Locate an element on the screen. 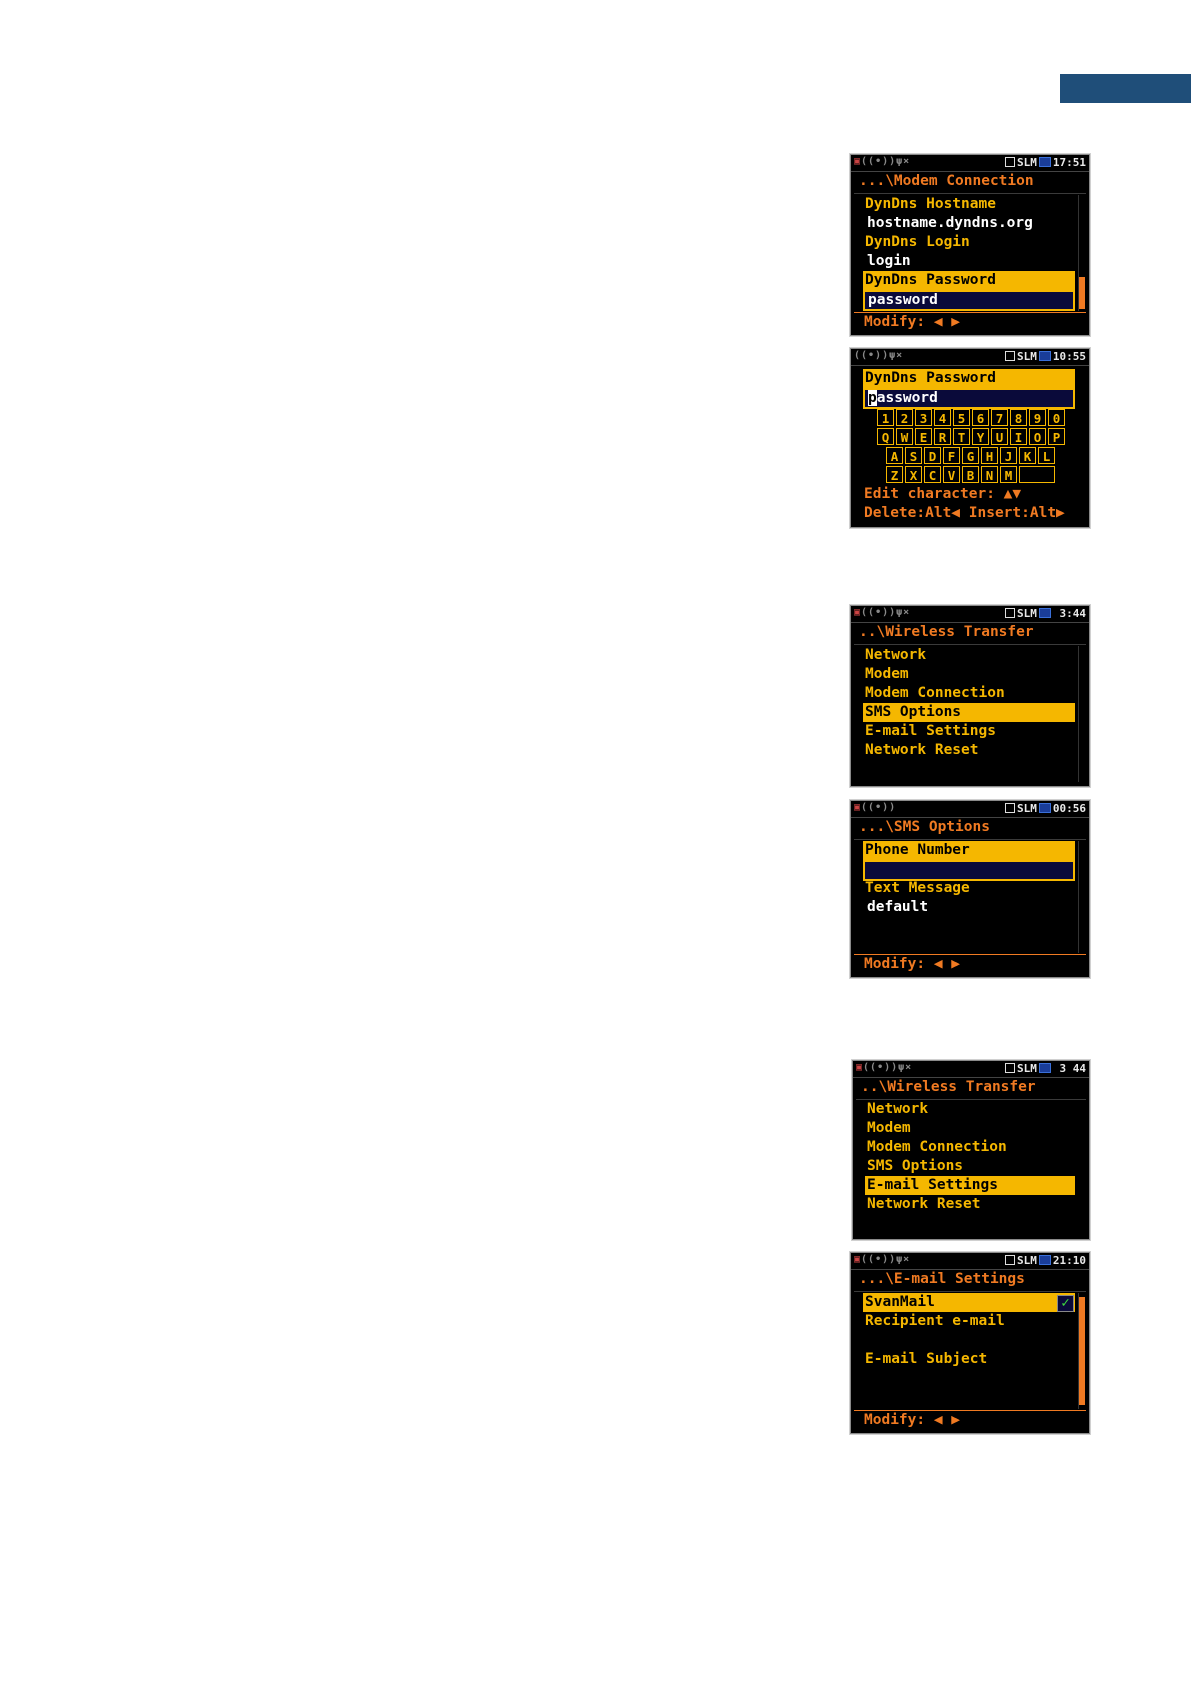 Image resolution: width=1191 pixels, height=1684 pixels. value-phone-number is located at coordinates (969, 870).